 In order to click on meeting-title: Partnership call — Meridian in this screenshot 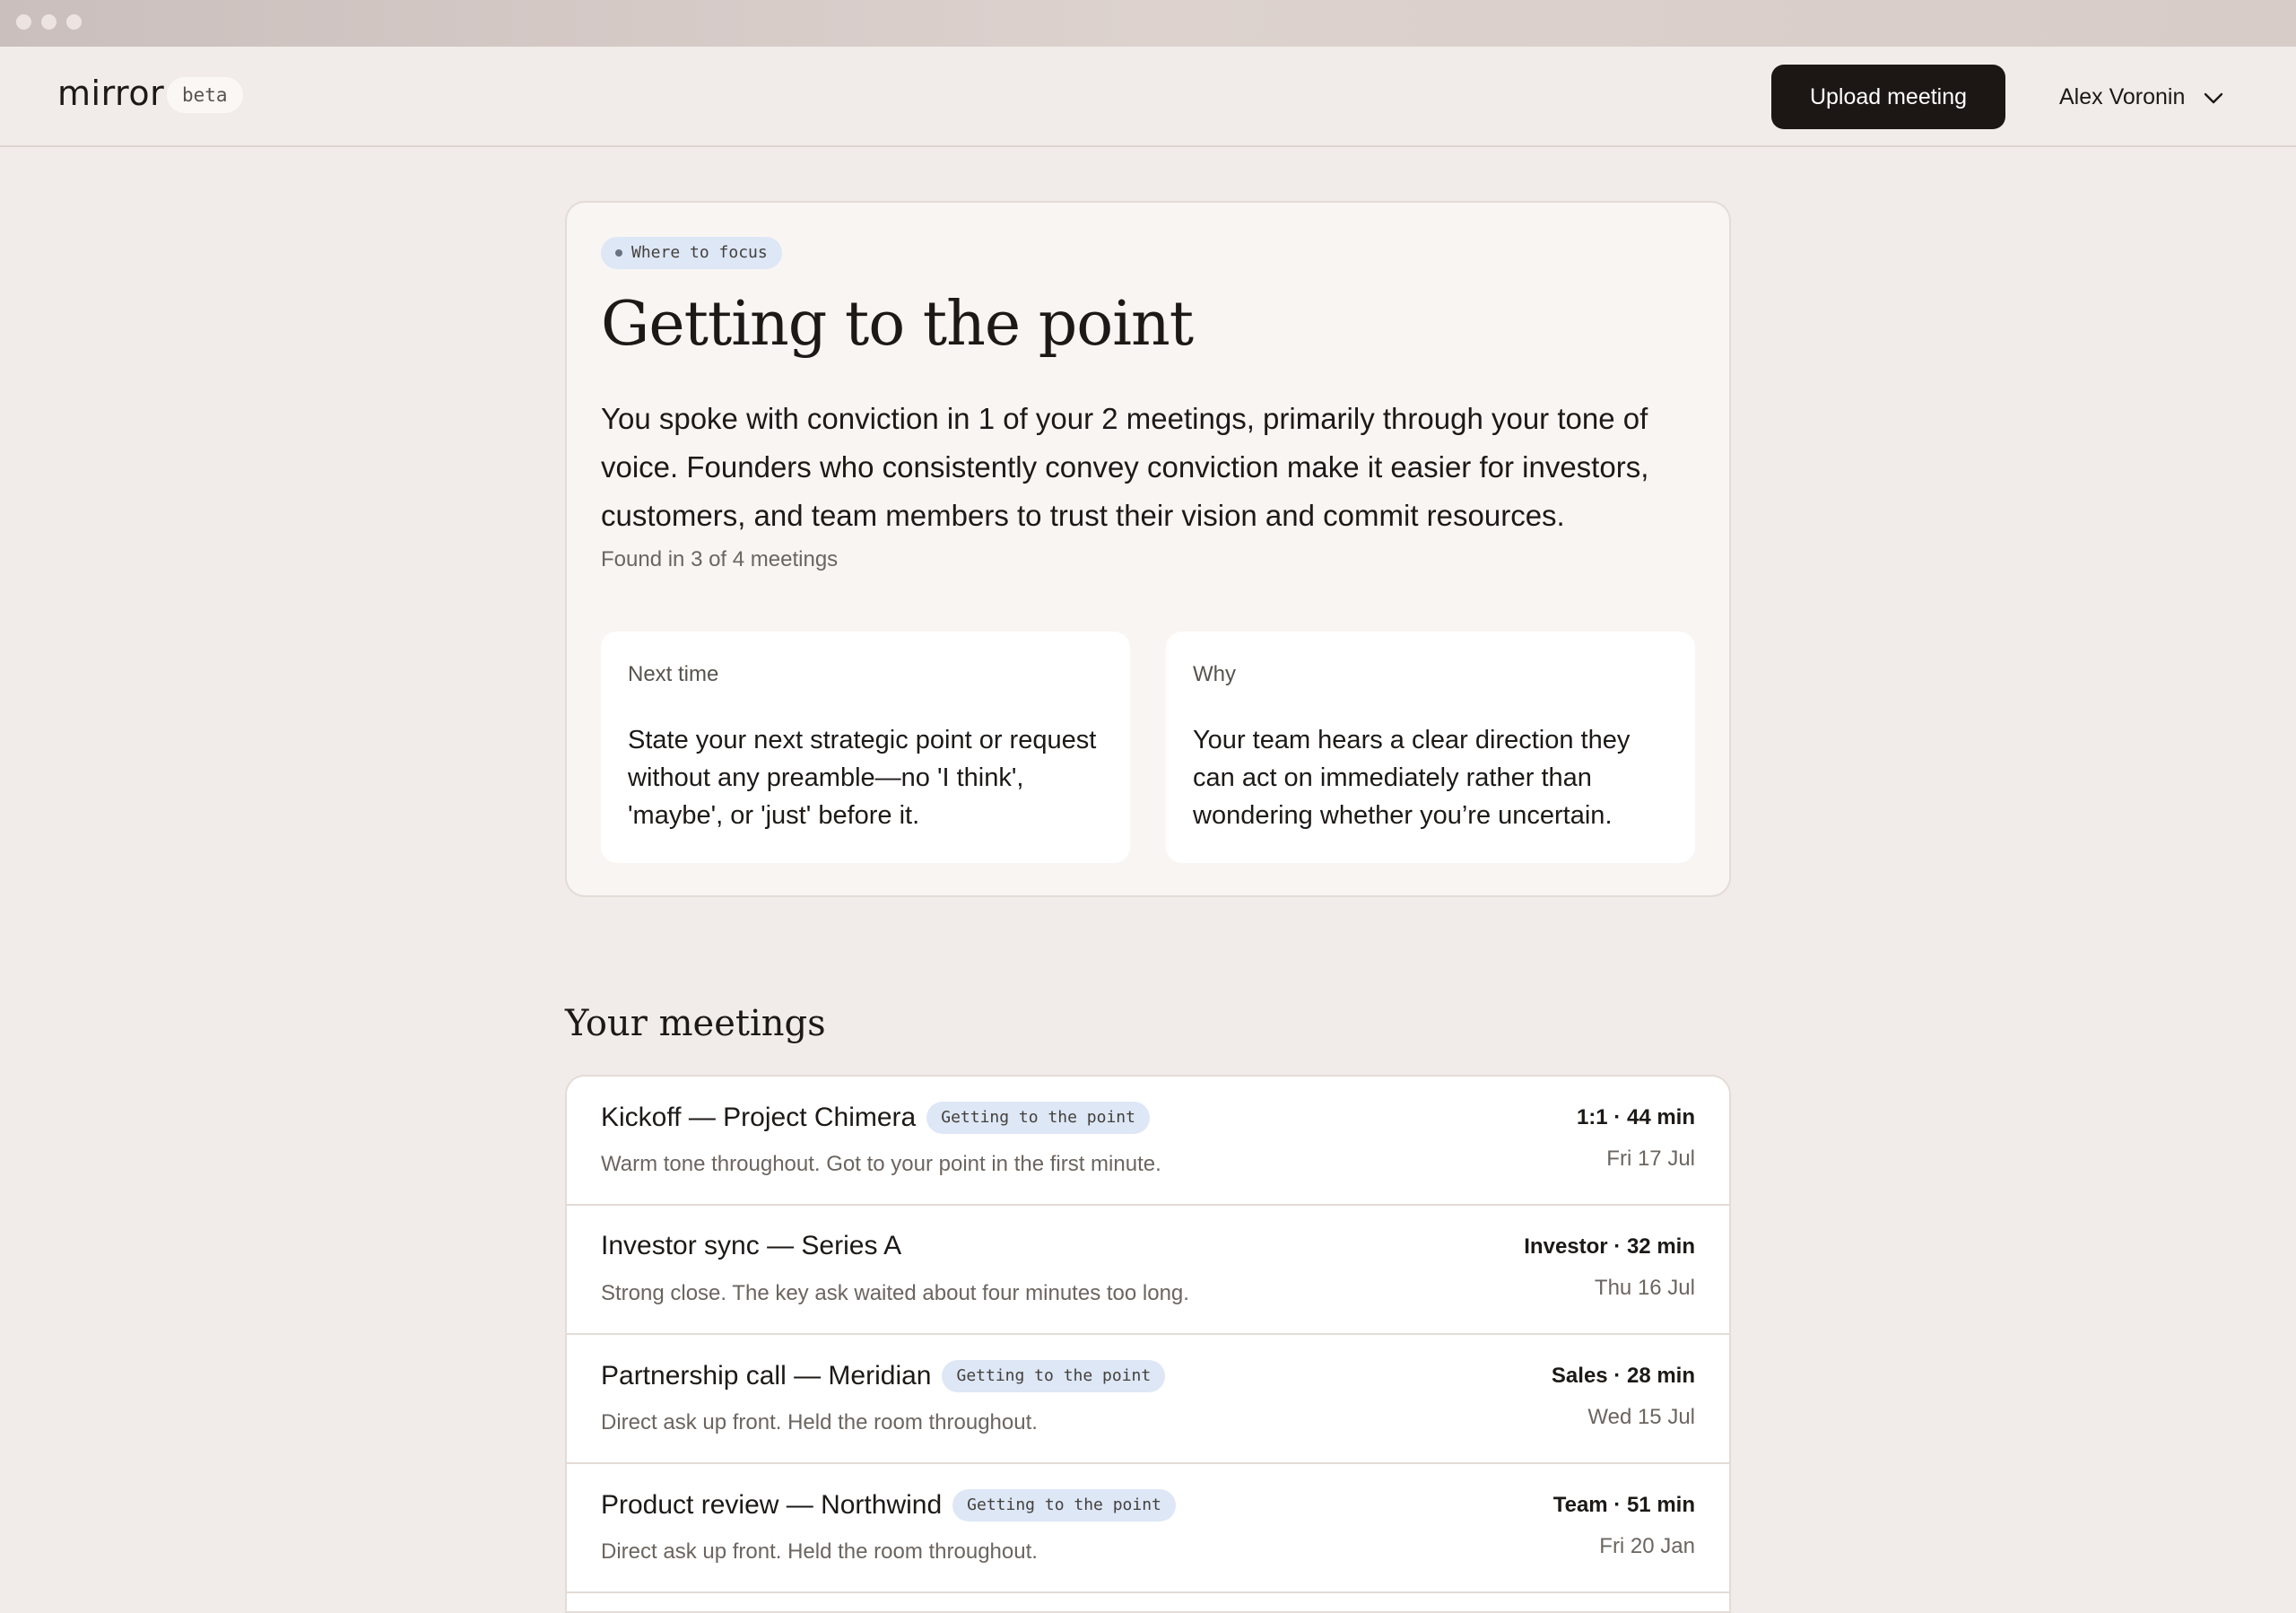, I will do `click(766, 1376)`.